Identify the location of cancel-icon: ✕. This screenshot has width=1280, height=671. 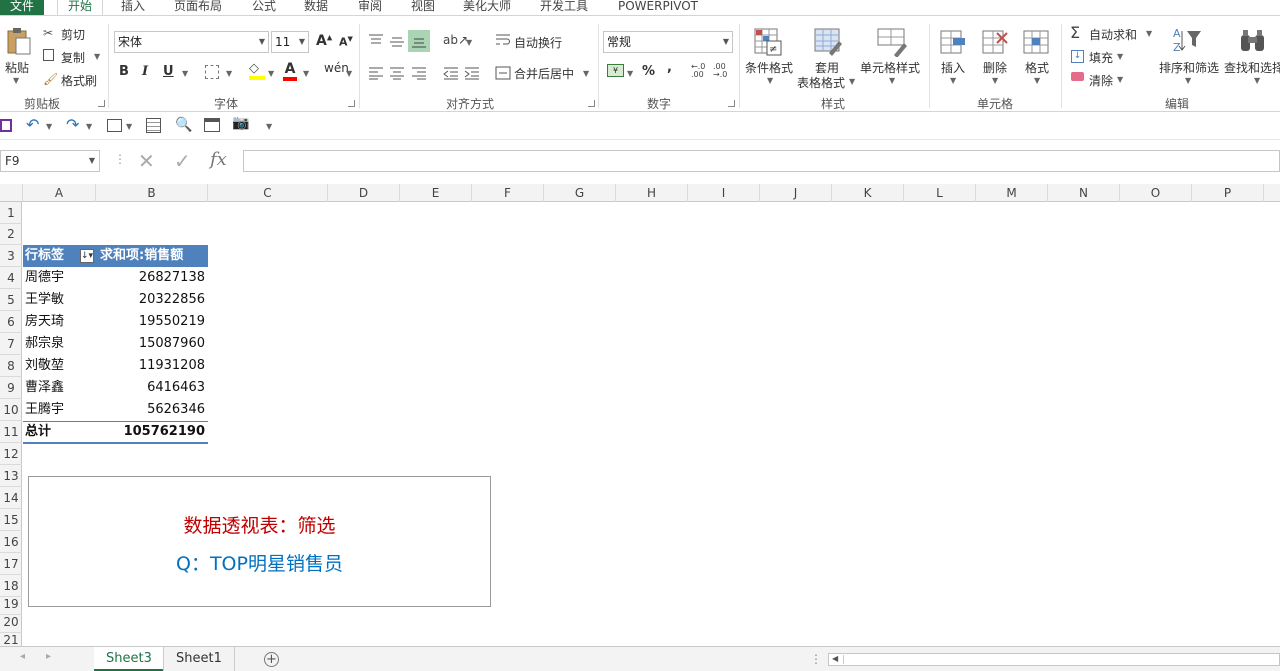
(146, 161).